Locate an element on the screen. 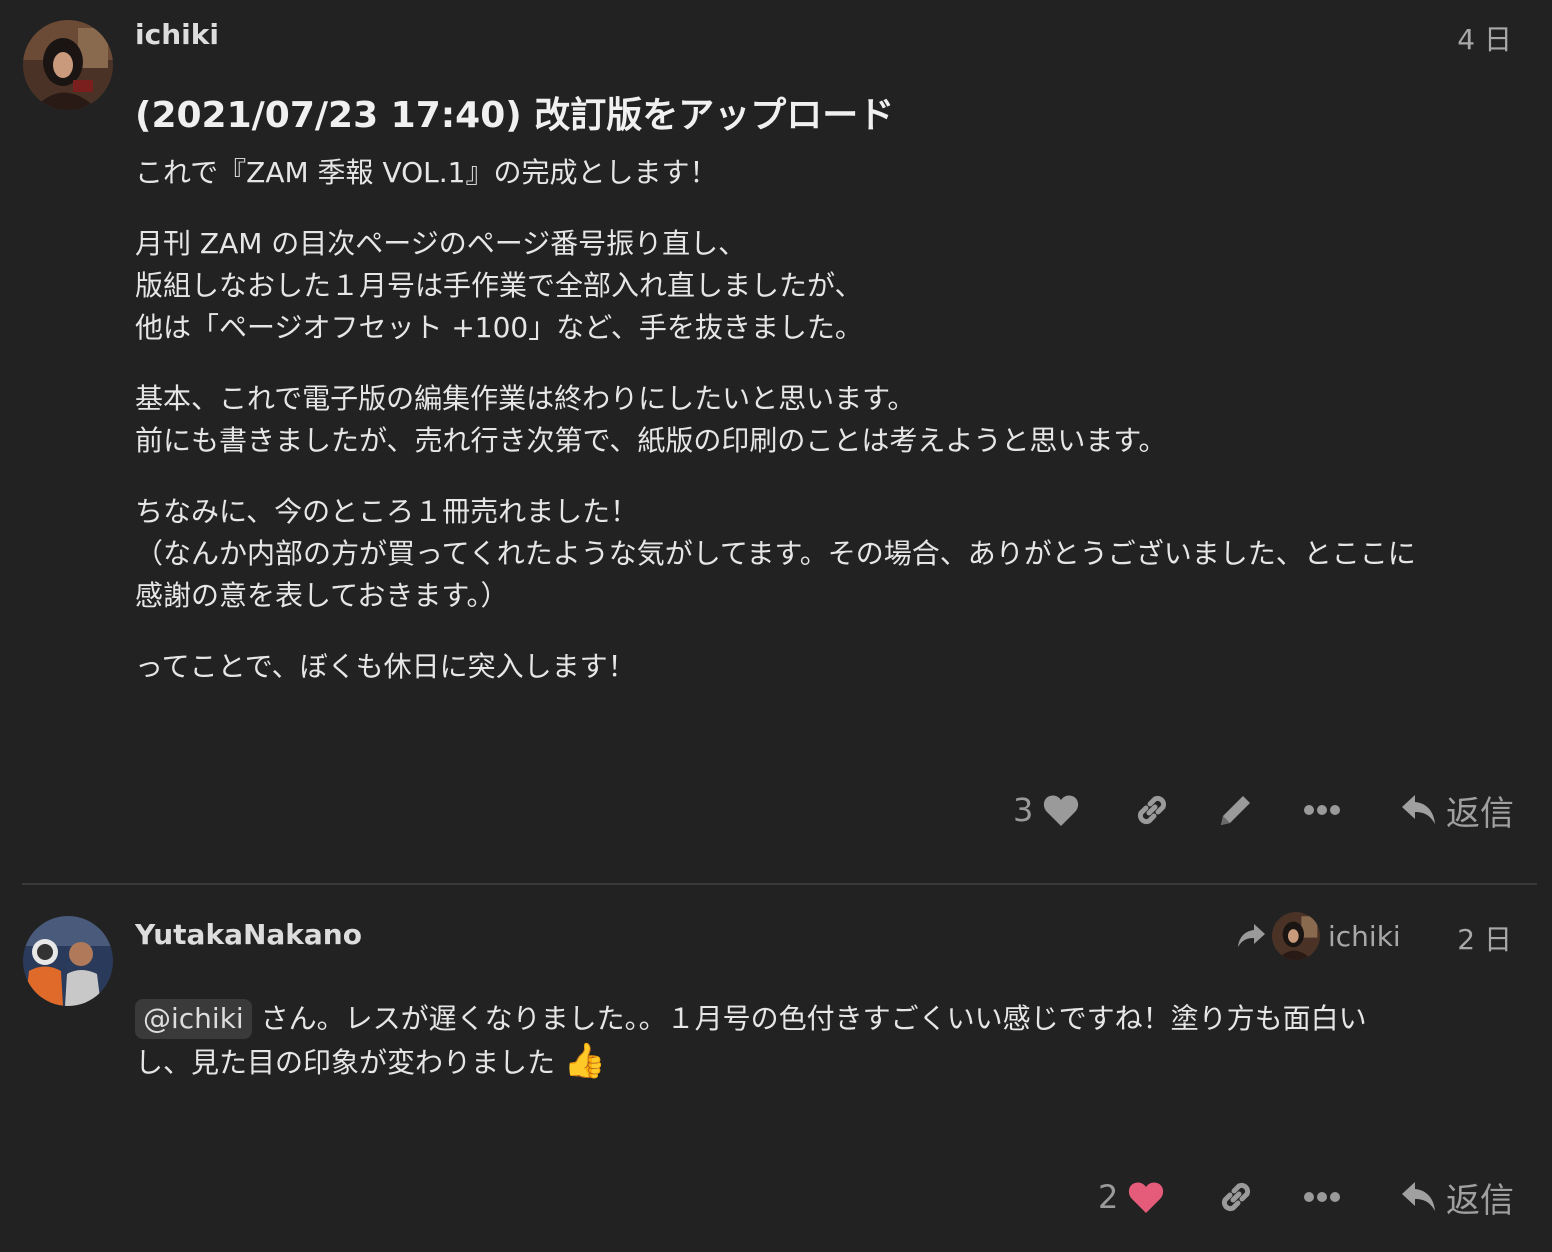 Image resolution: width=1552 pixels, height=1252 pixels. reply-to-tab: ichiki is located at coordinates (1318, 936).